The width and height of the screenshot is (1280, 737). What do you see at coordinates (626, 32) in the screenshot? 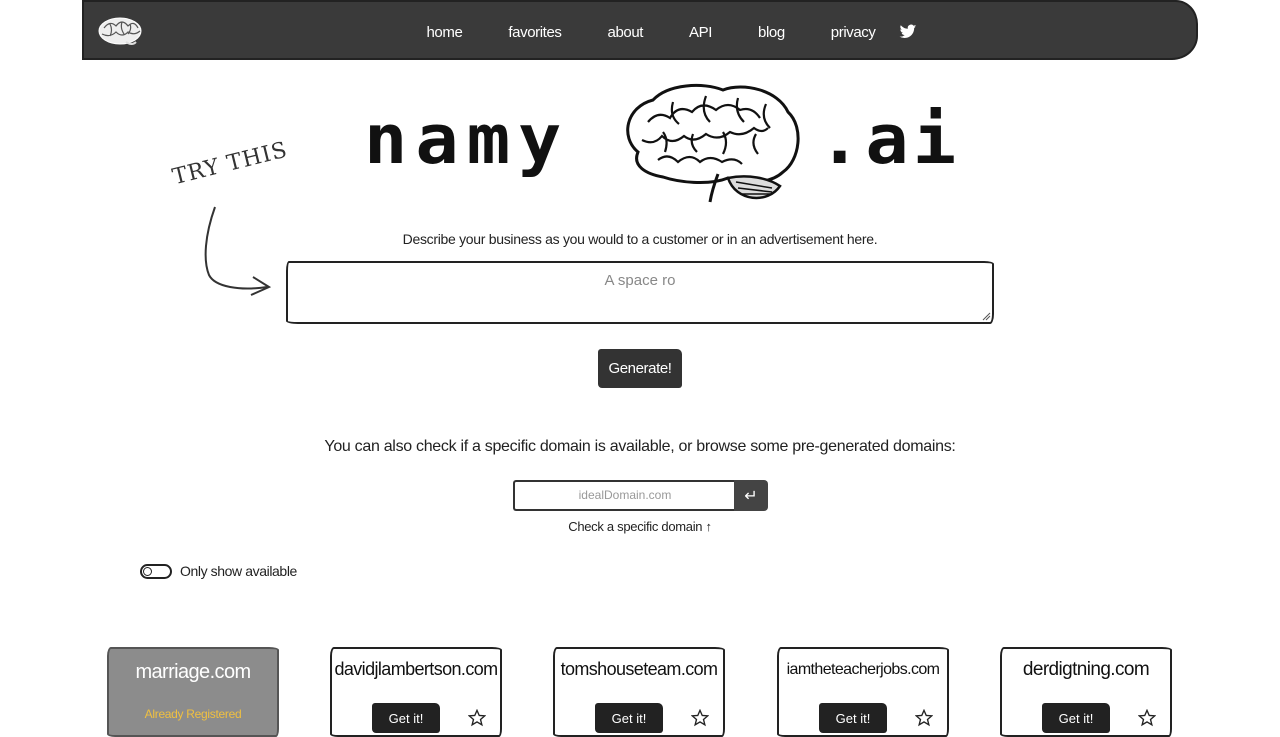
I see `nav-about: about` at bounding box center [626, 32].